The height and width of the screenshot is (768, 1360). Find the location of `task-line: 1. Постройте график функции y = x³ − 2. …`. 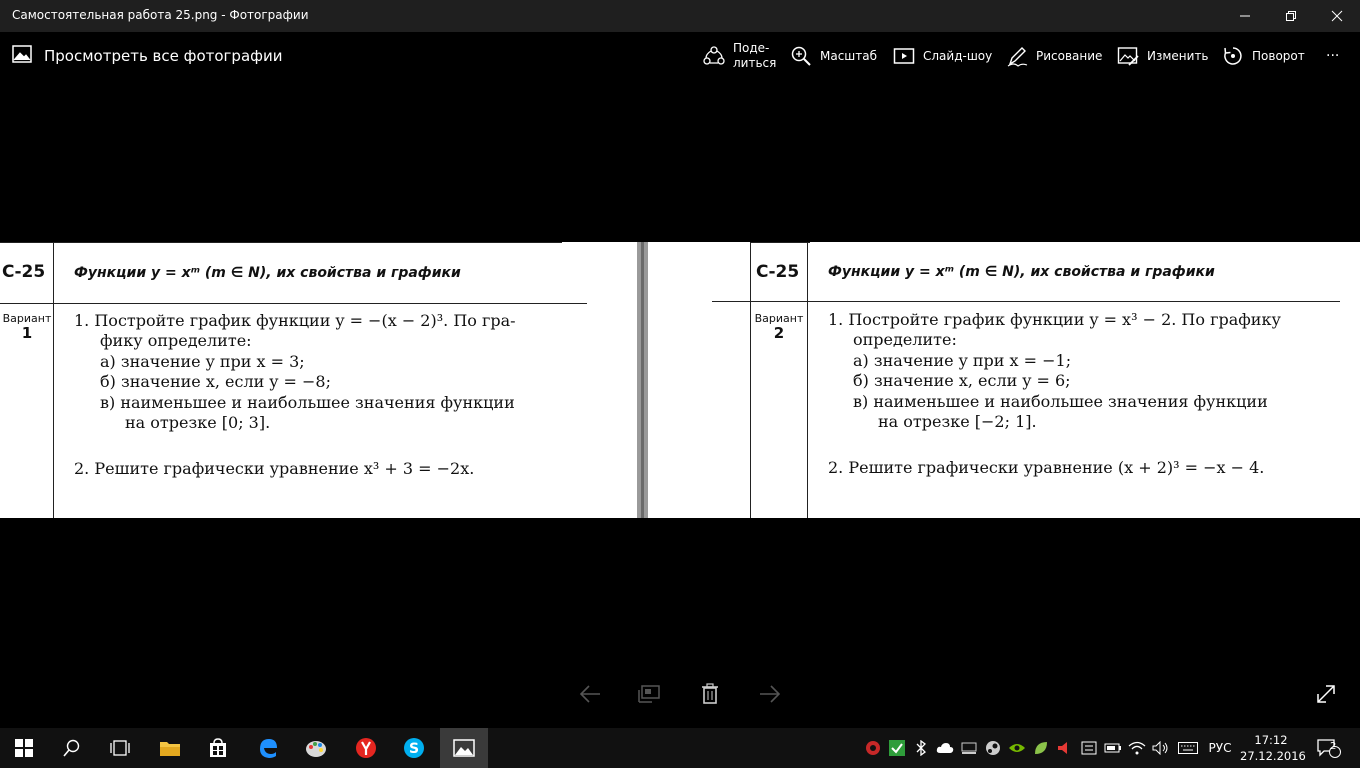

task-line: 1. Постройте график функции y = x³ − 2. … is located at coordinates (1054, 319).